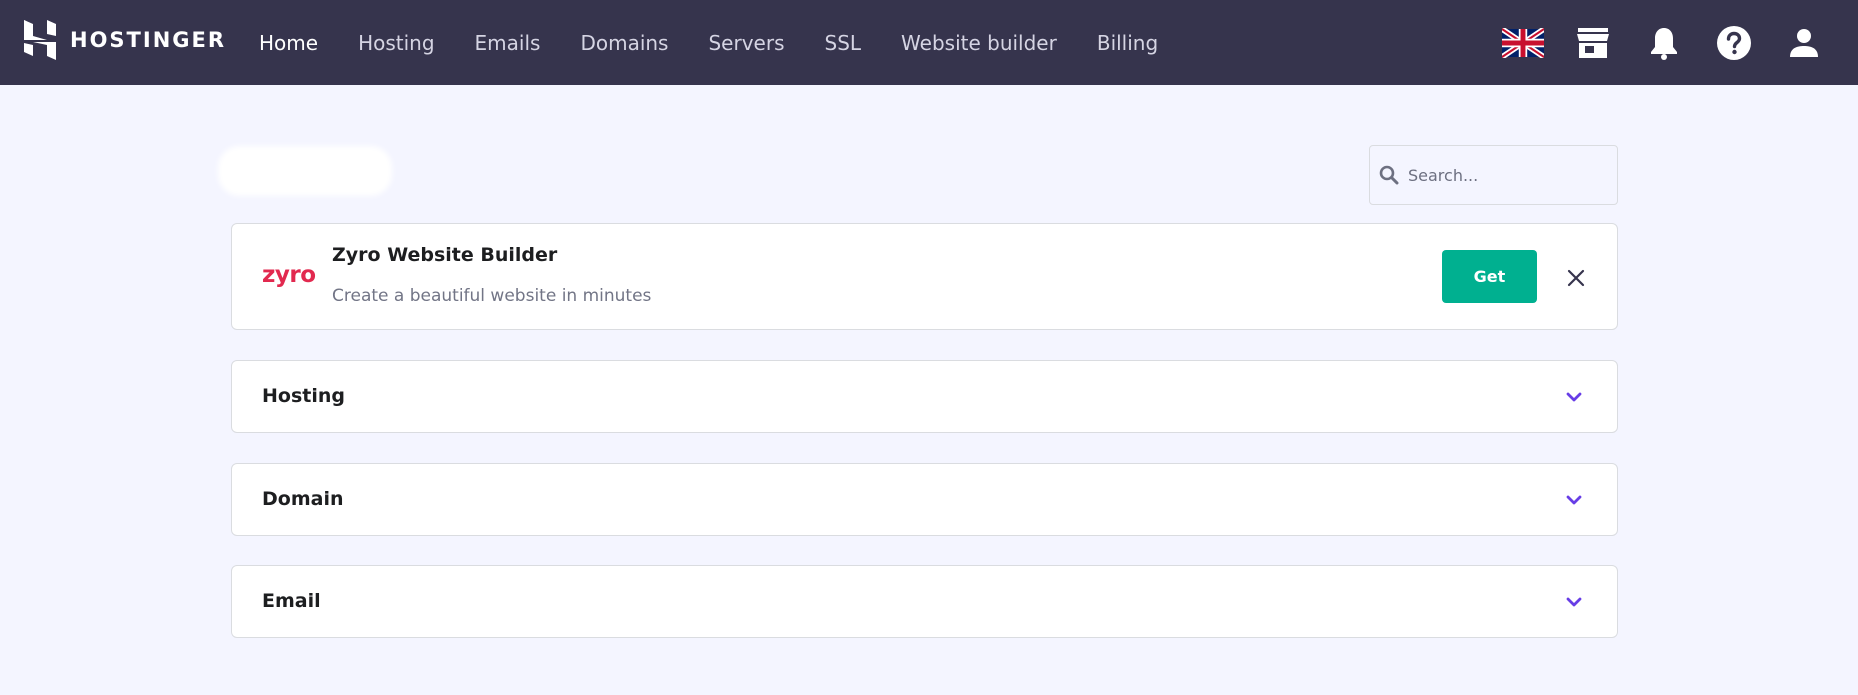 This screenshot has width=1858, height=695. I want to click on nav-home: Home, so click(288, 43).